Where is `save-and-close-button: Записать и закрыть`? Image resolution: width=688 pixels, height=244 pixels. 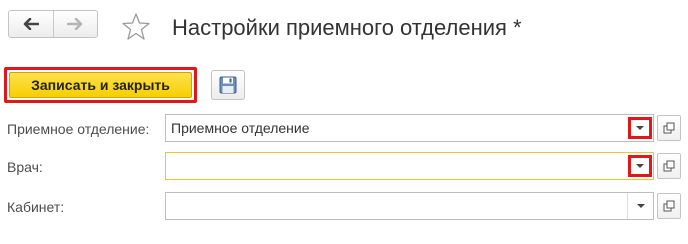
save-and-close-button: Записать и закрыть is located at coordinates (100, 85).